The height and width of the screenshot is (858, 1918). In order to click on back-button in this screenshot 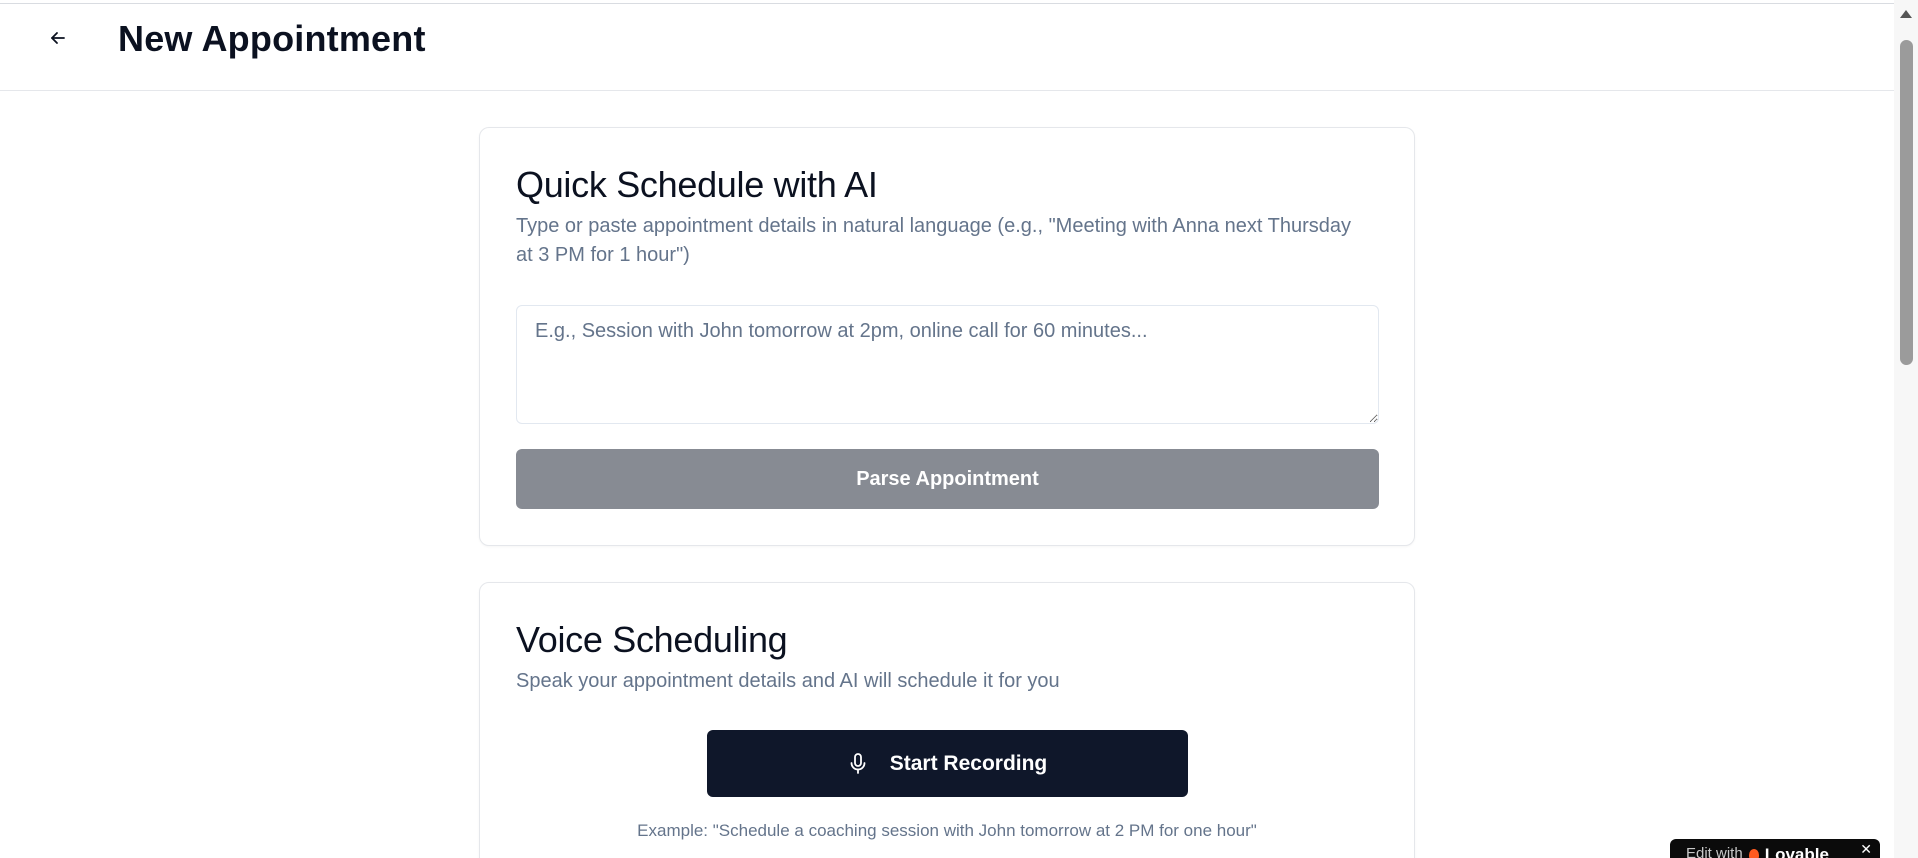, I will do `click(58, 40)`.